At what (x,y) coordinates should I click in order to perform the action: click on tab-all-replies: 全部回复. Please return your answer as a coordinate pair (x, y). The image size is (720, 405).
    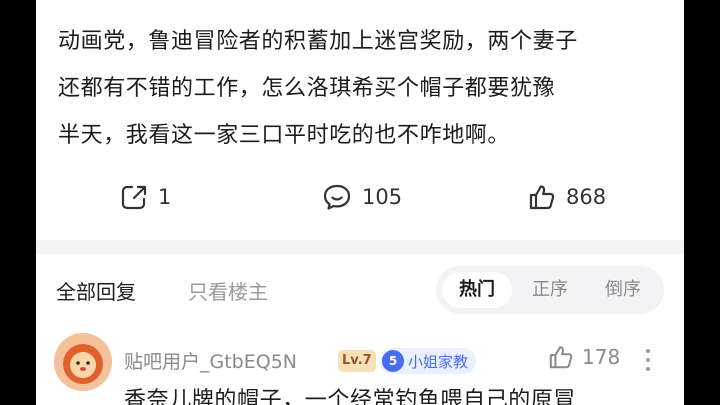
    Looking at the image, I should click on (96, 290).